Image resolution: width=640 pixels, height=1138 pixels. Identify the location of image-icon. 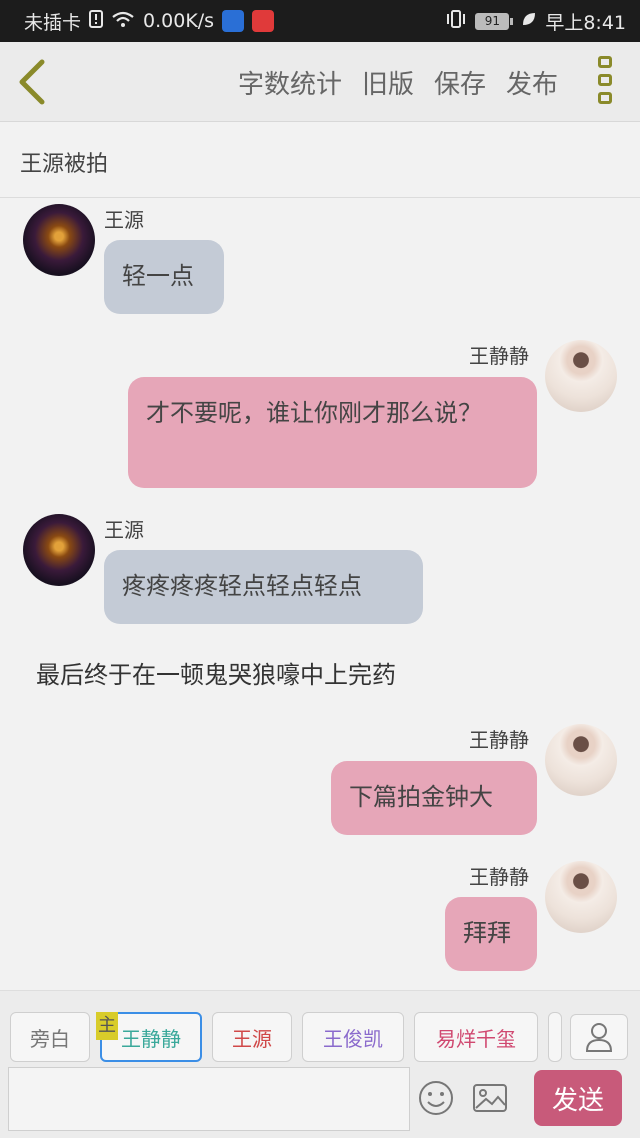
(490, 1098).